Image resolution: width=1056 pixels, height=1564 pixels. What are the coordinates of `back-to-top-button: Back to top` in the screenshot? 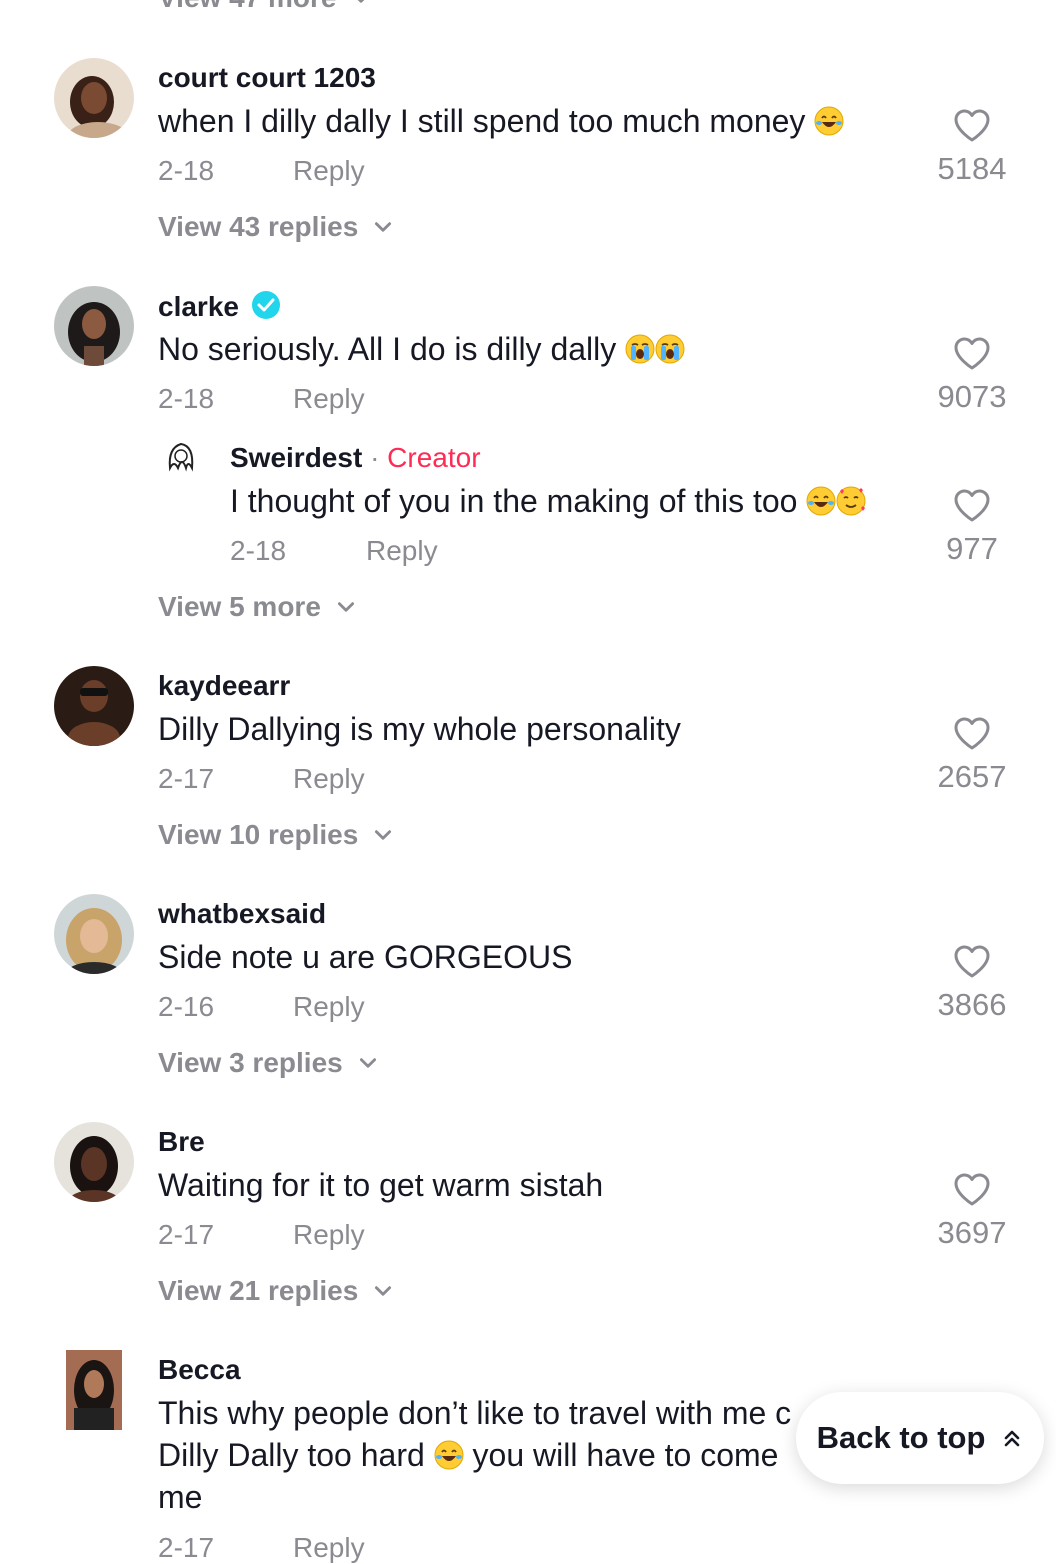 It's located at (920, 1438).